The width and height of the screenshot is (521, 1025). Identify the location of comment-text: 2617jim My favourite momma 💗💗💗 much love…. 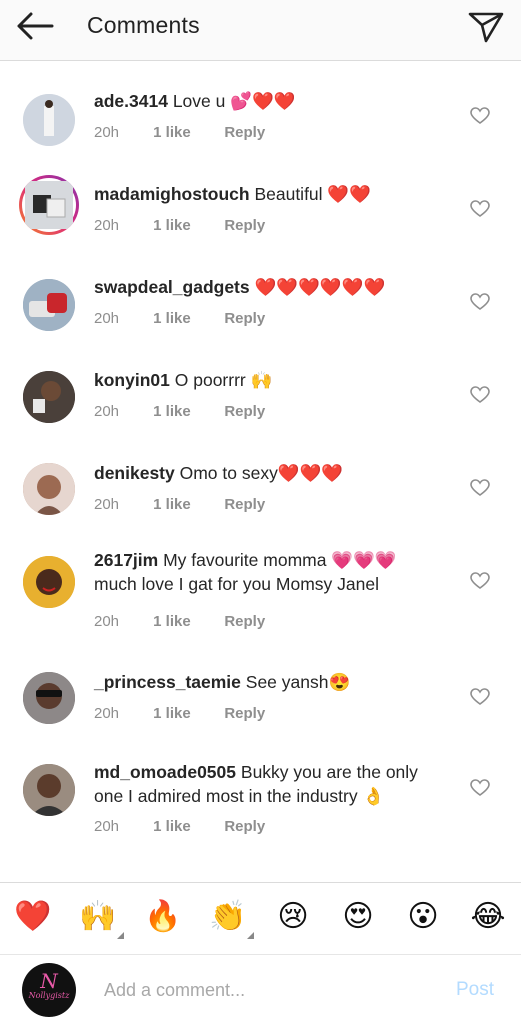
(269, 572).